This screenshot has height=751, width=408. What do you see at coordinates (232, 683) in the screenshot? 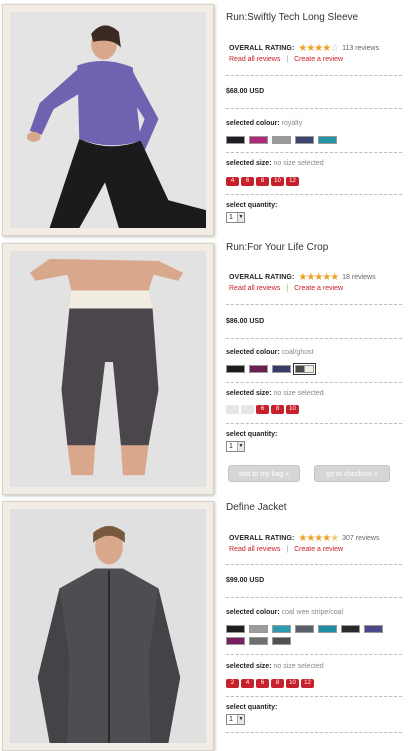
I see `size-option: 2` at bounding box center [232, 683].